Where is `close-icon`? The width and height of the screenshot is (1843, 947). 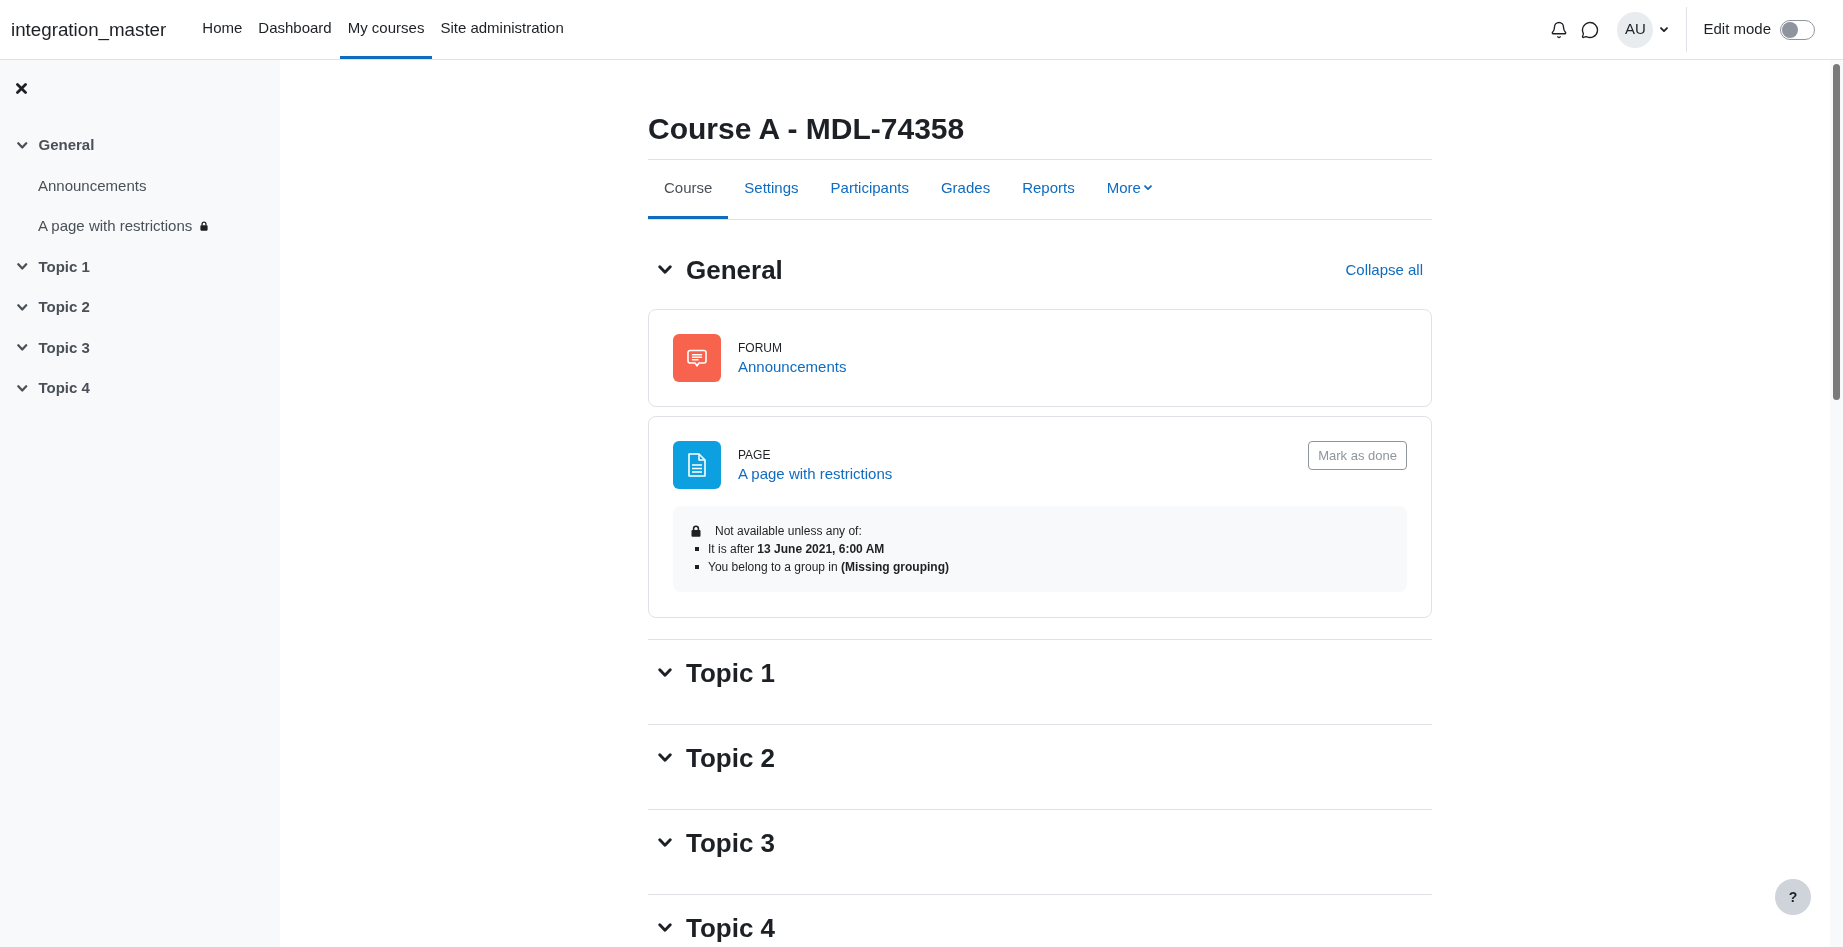 close-icon is located at coordinates (21, 88).